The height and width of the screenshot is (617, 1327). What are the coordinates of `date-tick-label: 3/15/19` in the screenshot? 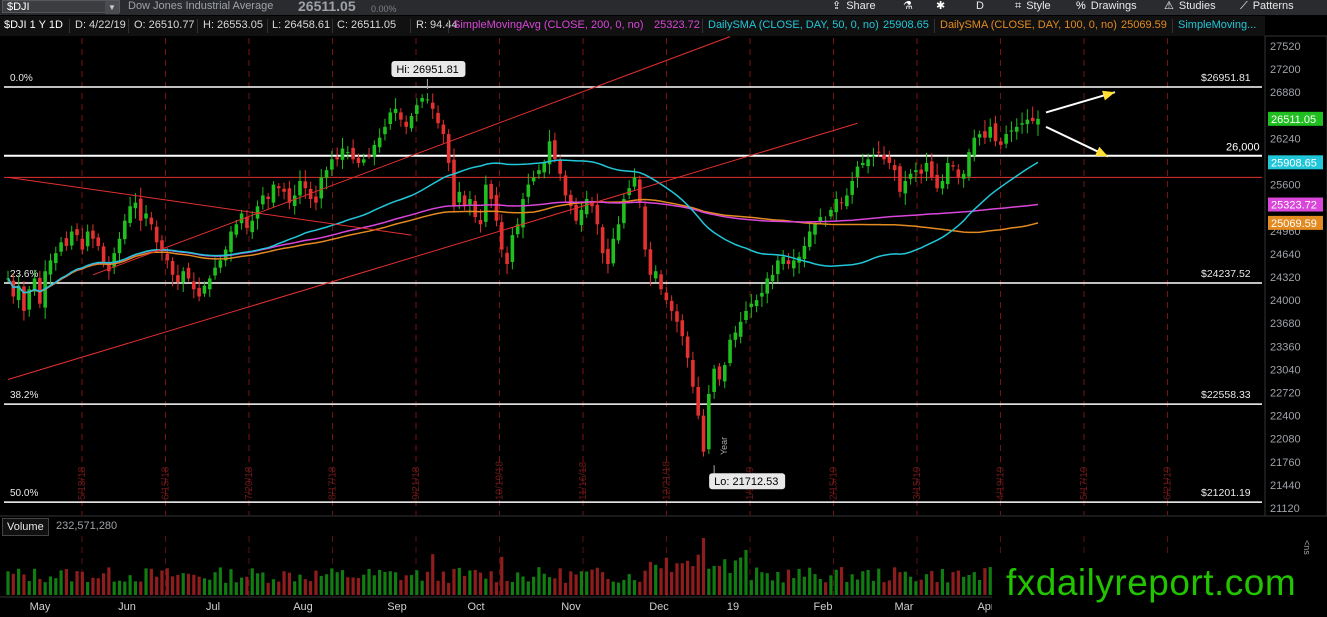 It's located at (917, 483).